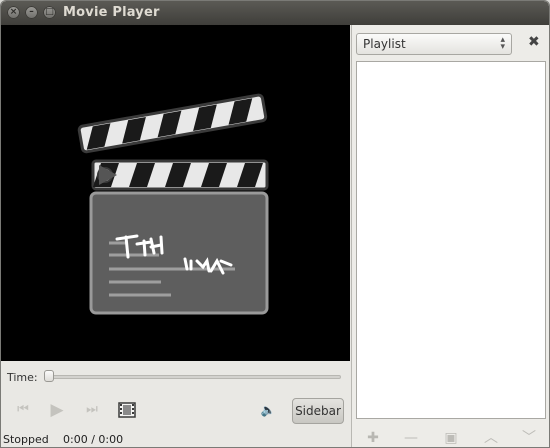 This screenshot has height=448, width=550. What do you see at coordinates (111, 12) in the screenshot?
I see `window-title: Movie Player` at bounding box center [111, 12].